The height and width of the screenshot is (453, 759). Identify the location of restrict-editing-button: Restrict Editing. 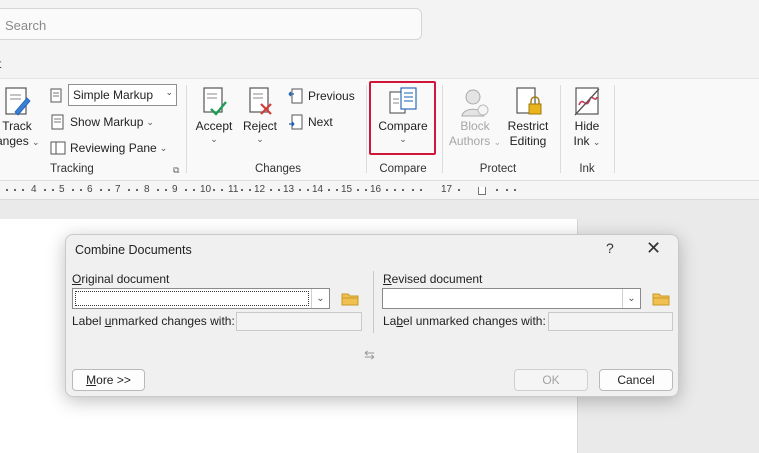
(528, 117).